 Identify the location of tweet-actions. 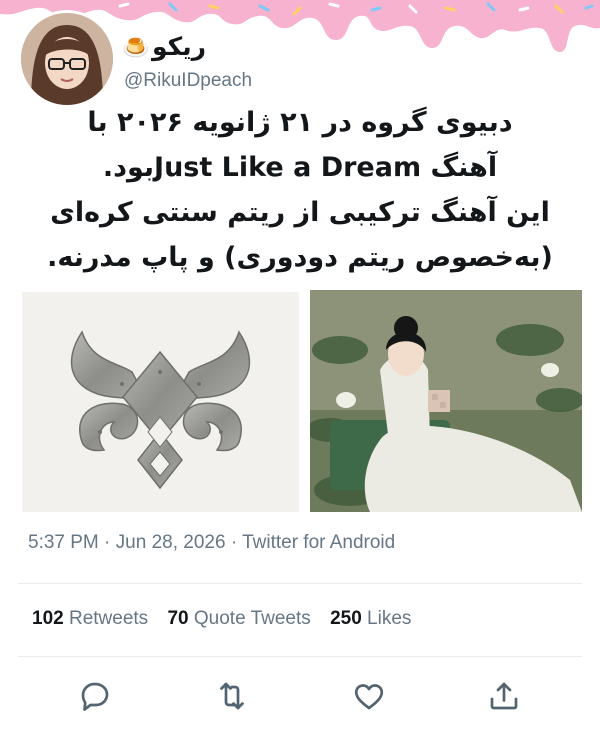
(300, 698).